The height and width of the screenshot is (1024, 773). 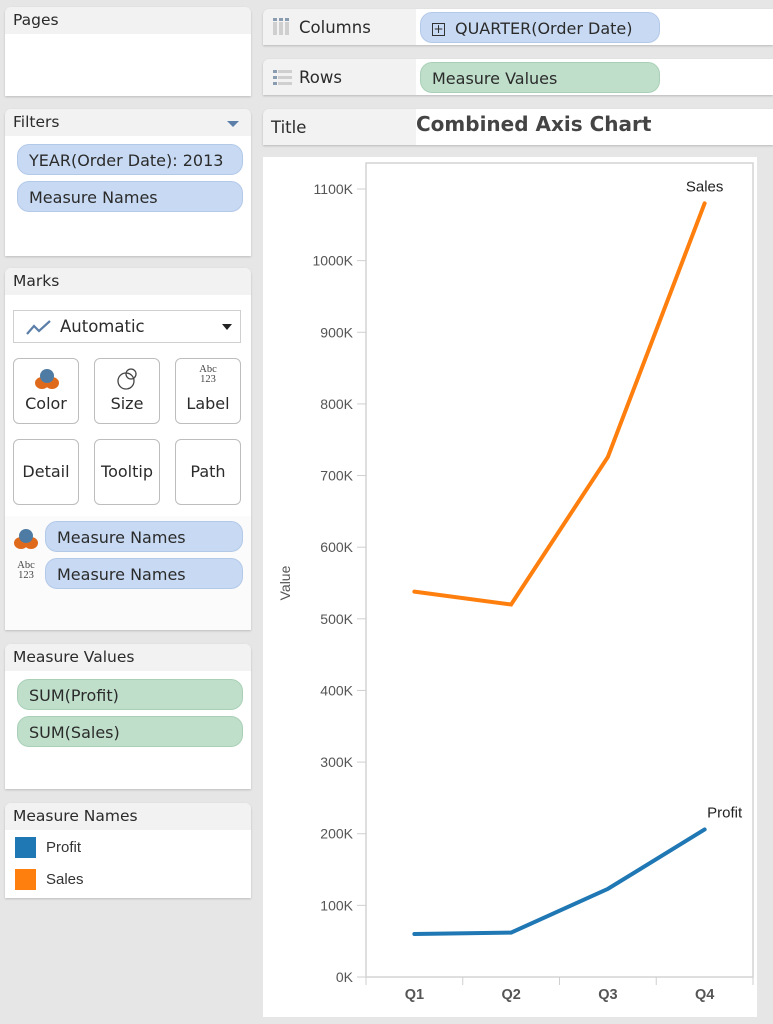 What do you see at coordinates (128, 657) in the screenshot?
I see `measure-values-title: Measure Values` at bounding box center [128, 657].